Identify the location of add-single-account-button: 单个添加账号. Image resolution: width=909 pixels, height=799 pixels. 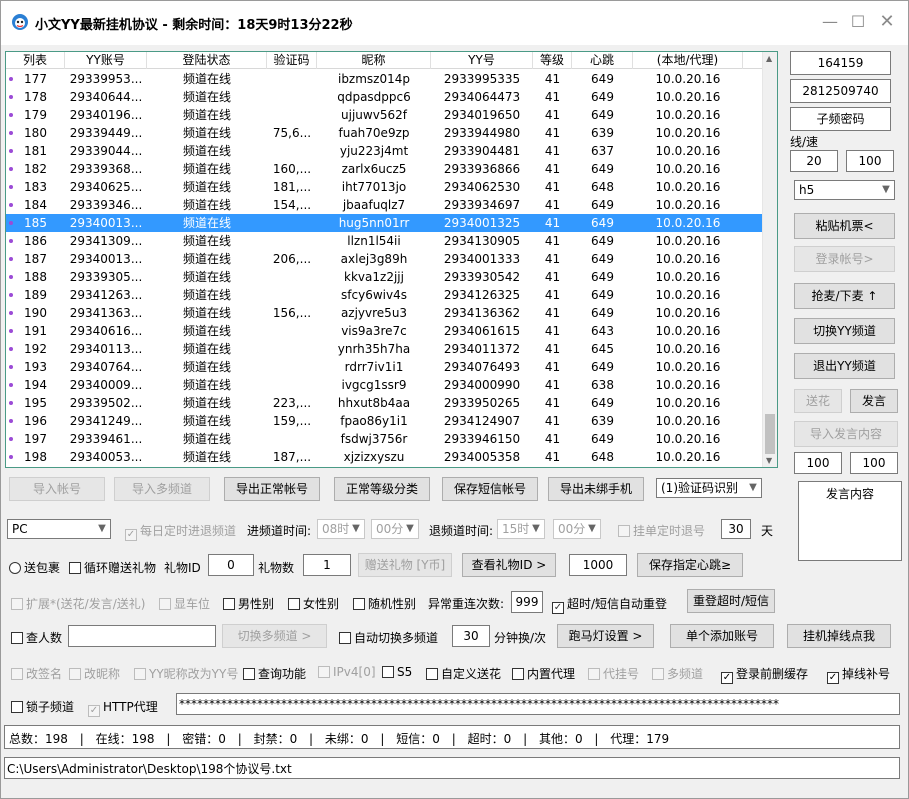
(722, 636).